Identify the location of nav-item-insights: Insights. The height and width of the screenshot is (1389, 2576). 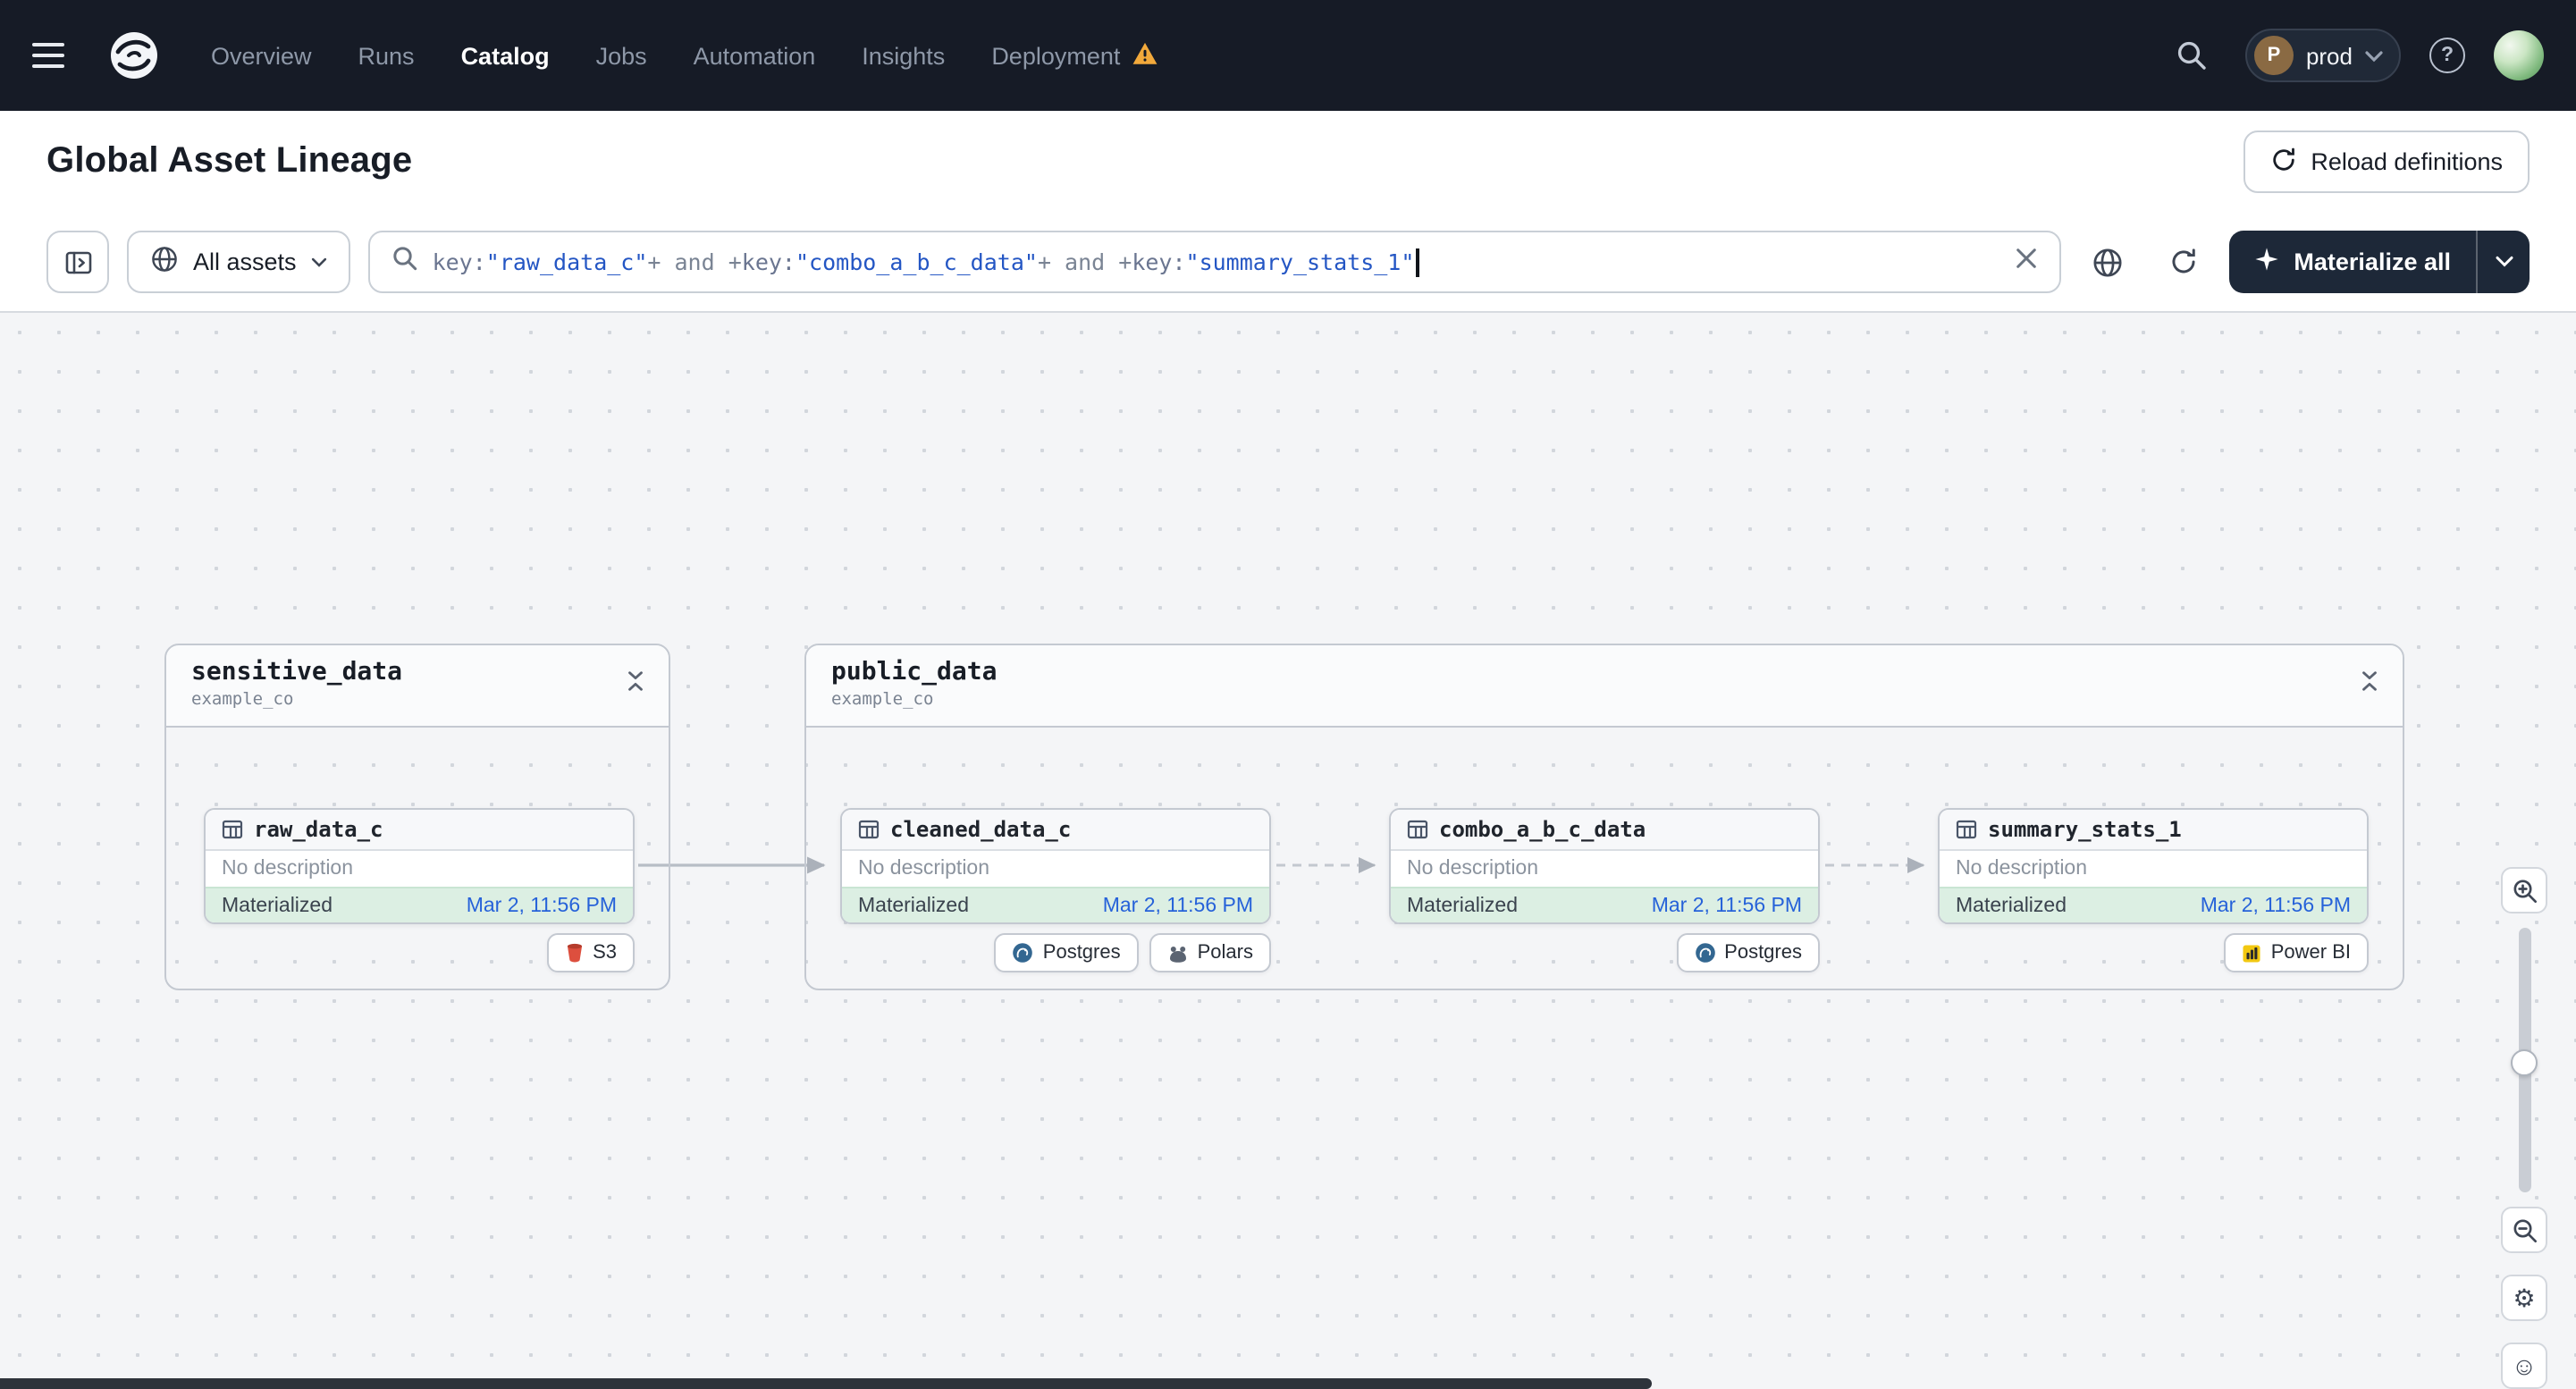
(904, 55).